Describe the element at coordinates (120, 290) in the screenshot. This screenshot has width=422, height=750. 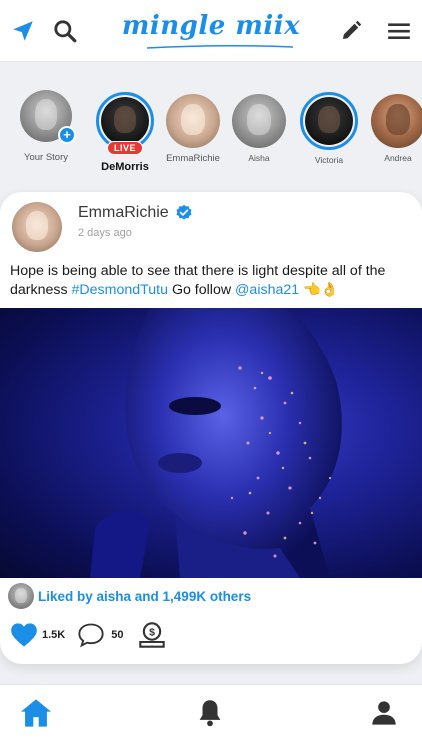
I see `hashtag-link: #DesmondTutu` at that location.